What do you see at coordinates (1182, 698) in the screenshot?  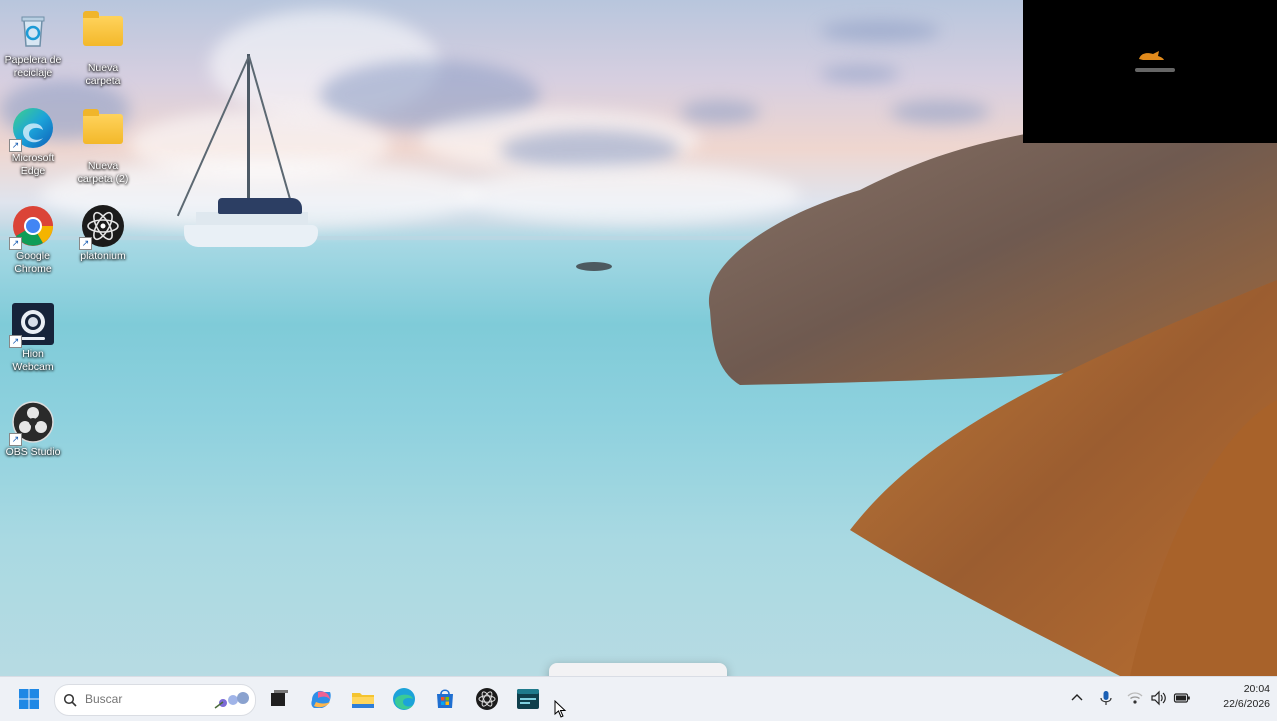 I see `battery-icon` at bounding box center [1182, 698].